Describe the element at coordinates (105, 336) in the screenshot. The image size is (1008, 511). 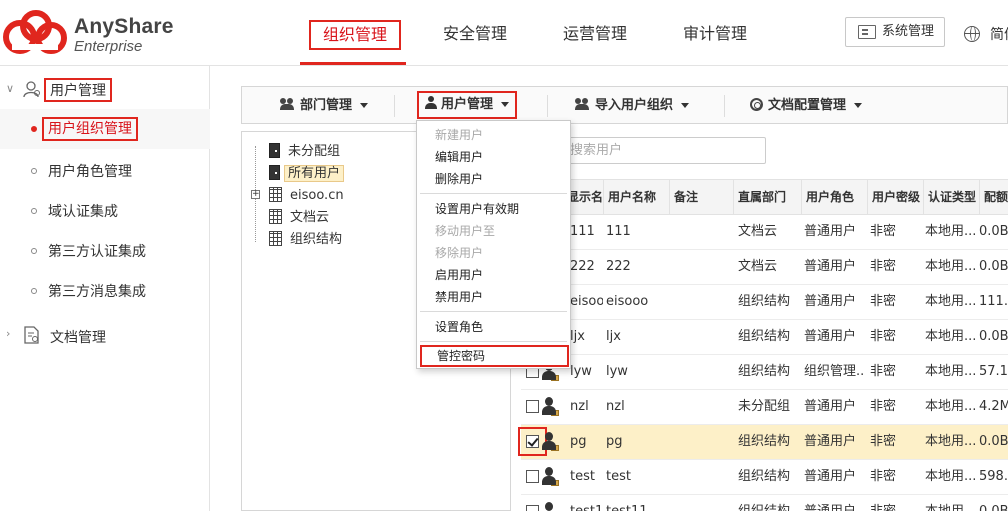
I see `sidebar-group-doc-management: › 文档管理` at that location.